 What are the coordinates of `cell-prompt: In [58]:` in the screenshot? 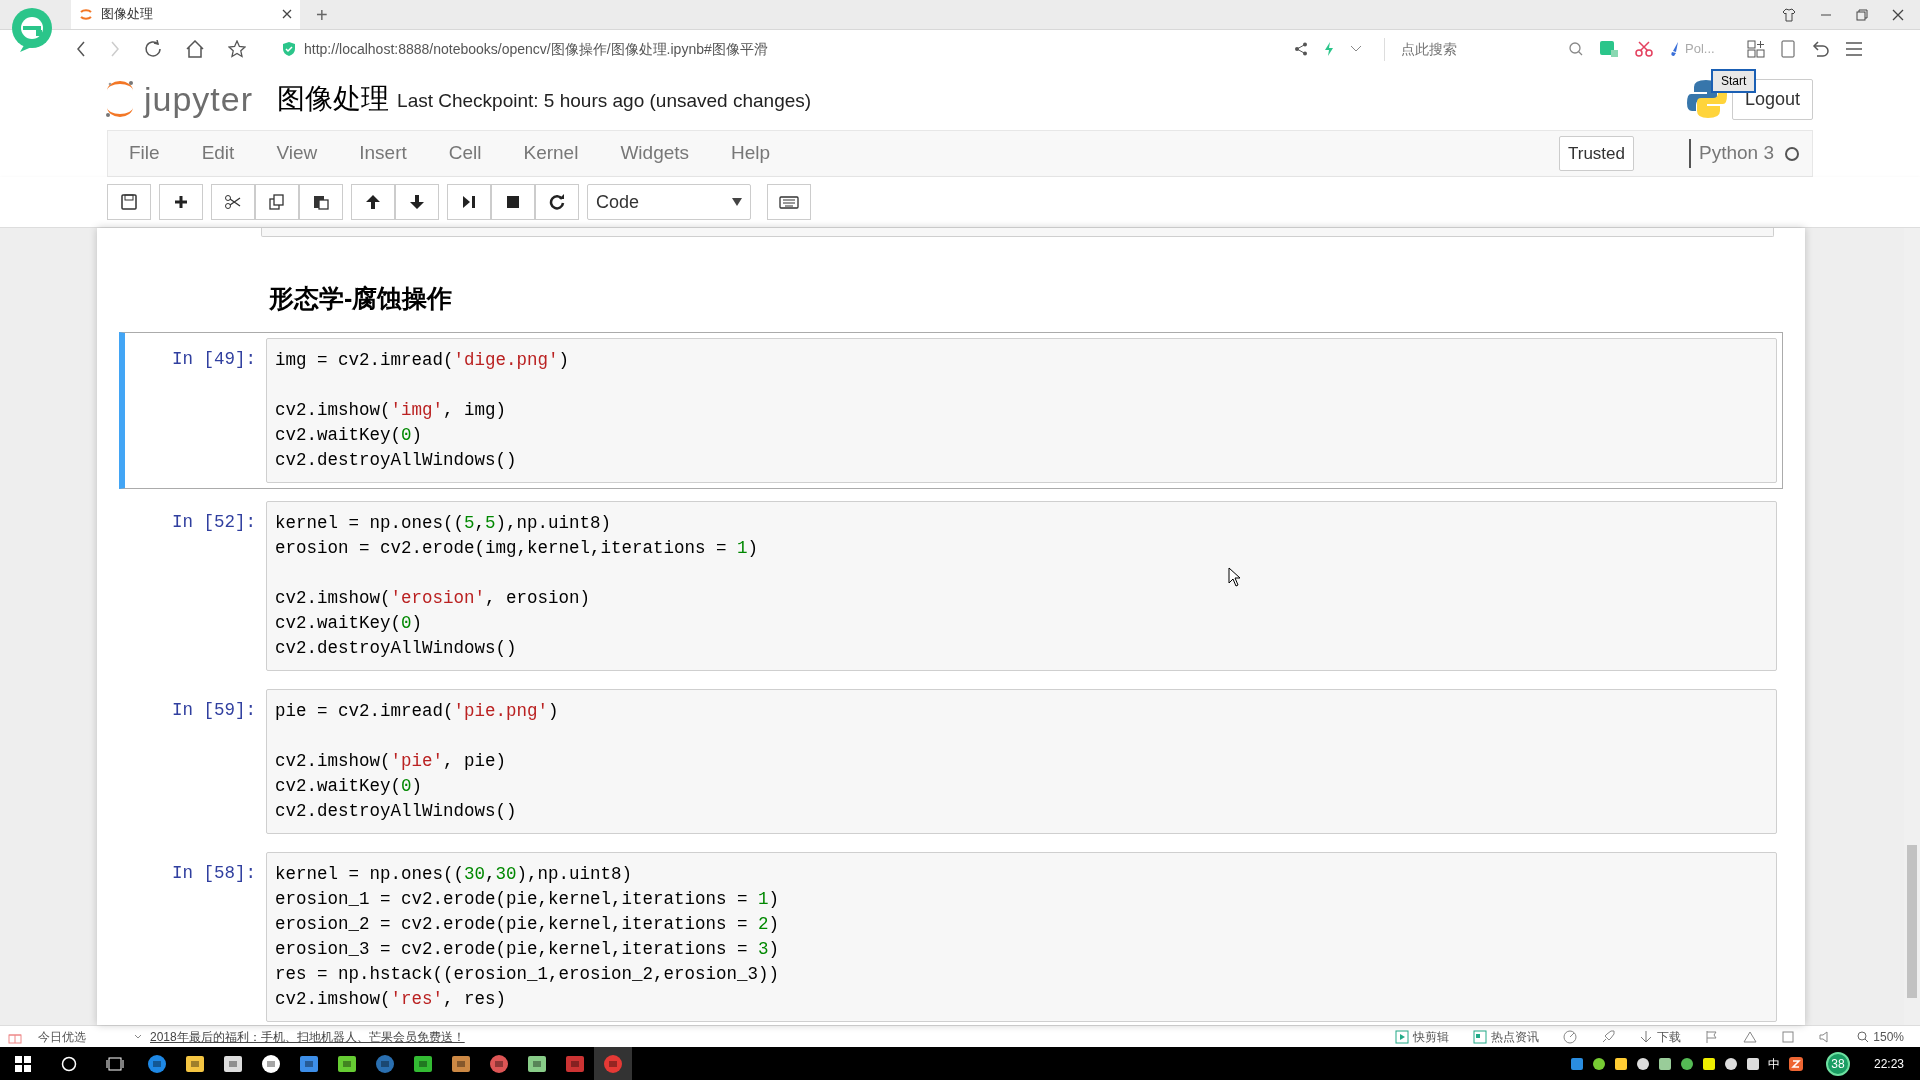 It's located at (214, 872).